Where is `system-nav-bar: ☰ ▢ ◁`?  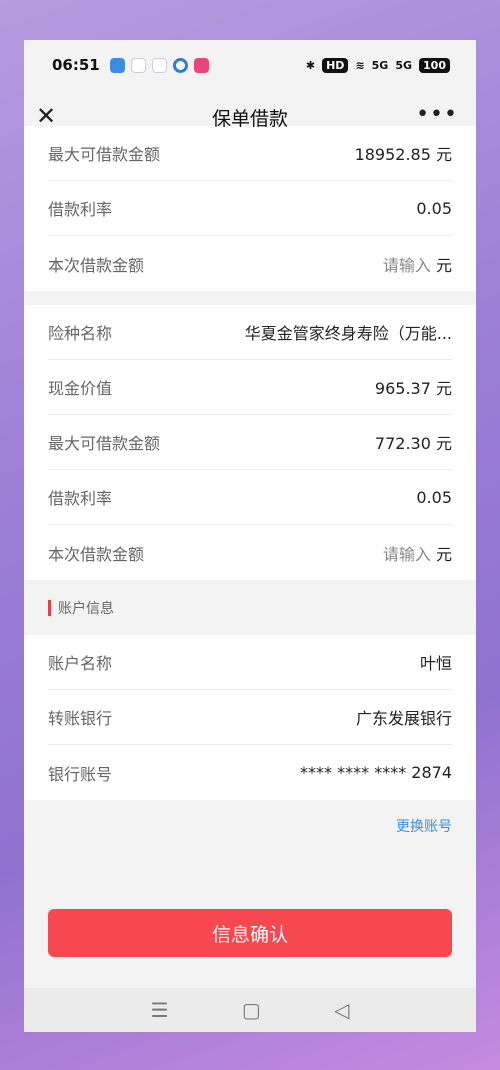 system-nav-bar: ☰ ▢ ◁ is located at coordinates (250, 1010).